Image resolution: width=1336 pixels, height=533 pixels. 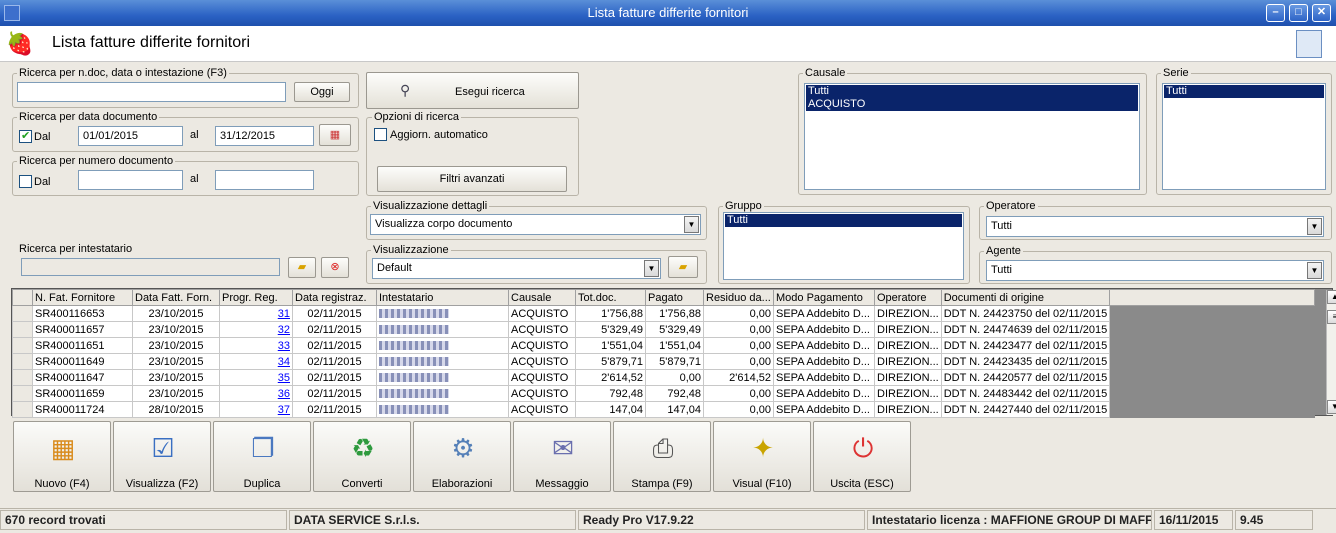 I want to click on magic-wand-icon: ✦, so click(x=763, y=448).